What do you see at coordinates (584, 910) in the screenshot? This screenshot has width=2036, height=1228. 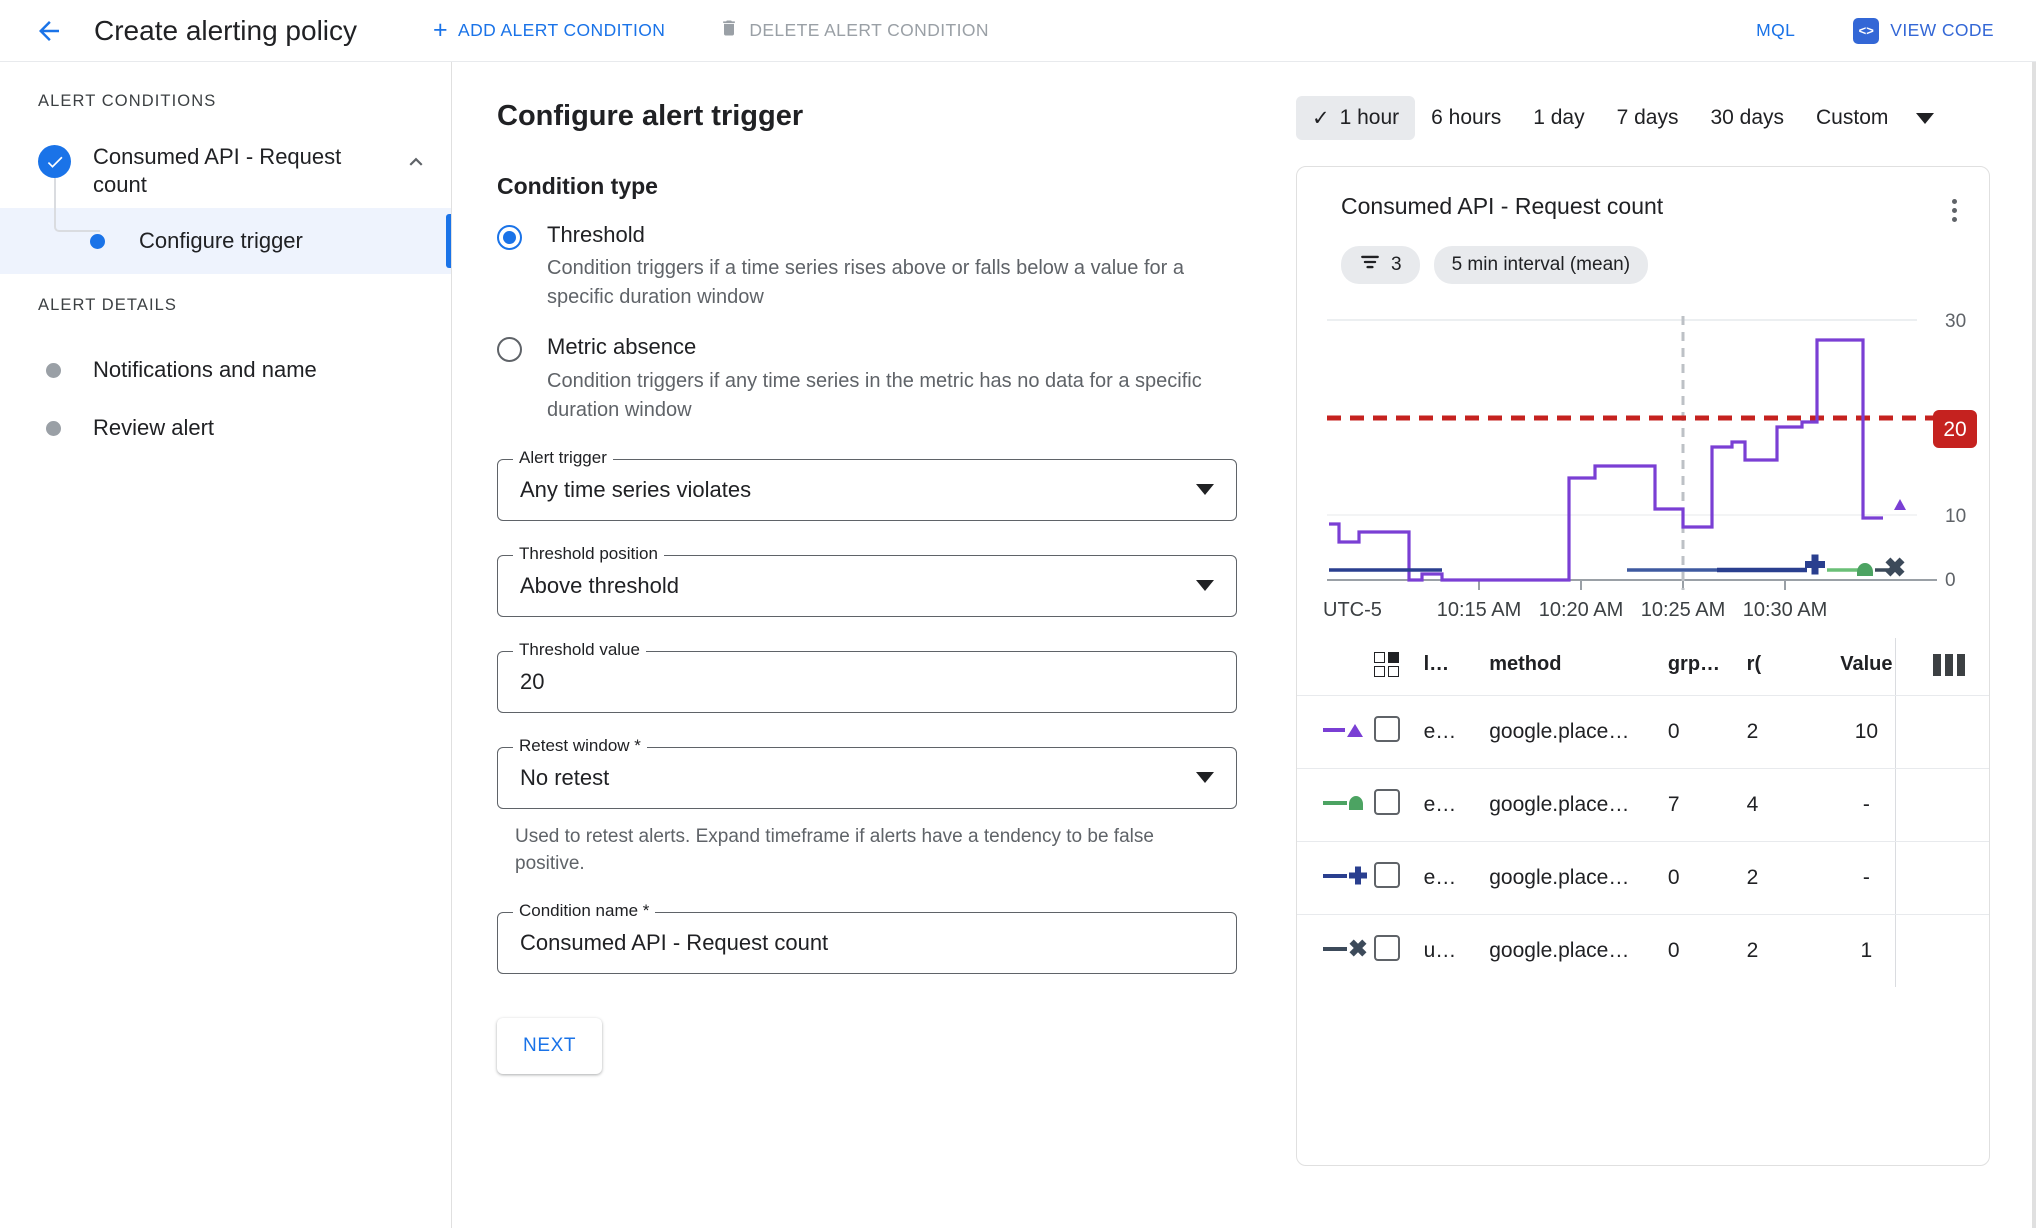 I see `condition-name-legend: Condition name *` at bounding box center [584, 910].